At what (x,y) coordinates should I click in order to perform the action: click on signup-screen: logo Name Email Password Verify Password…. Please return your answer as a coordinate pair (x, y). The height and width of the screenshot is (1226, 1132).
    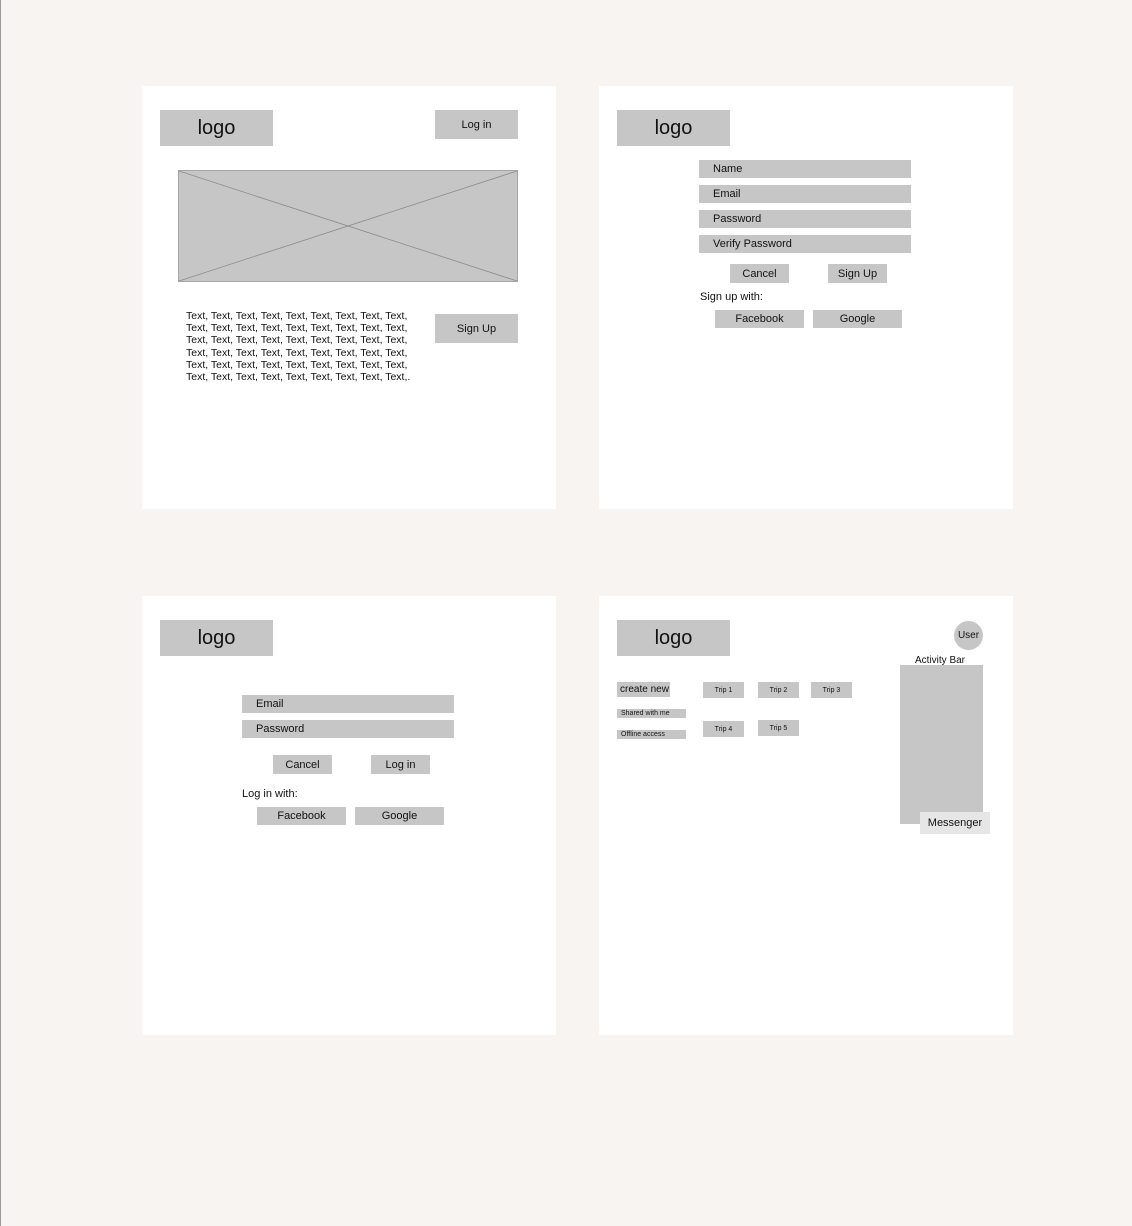
    Looking at the image, I should click on (806, 297).